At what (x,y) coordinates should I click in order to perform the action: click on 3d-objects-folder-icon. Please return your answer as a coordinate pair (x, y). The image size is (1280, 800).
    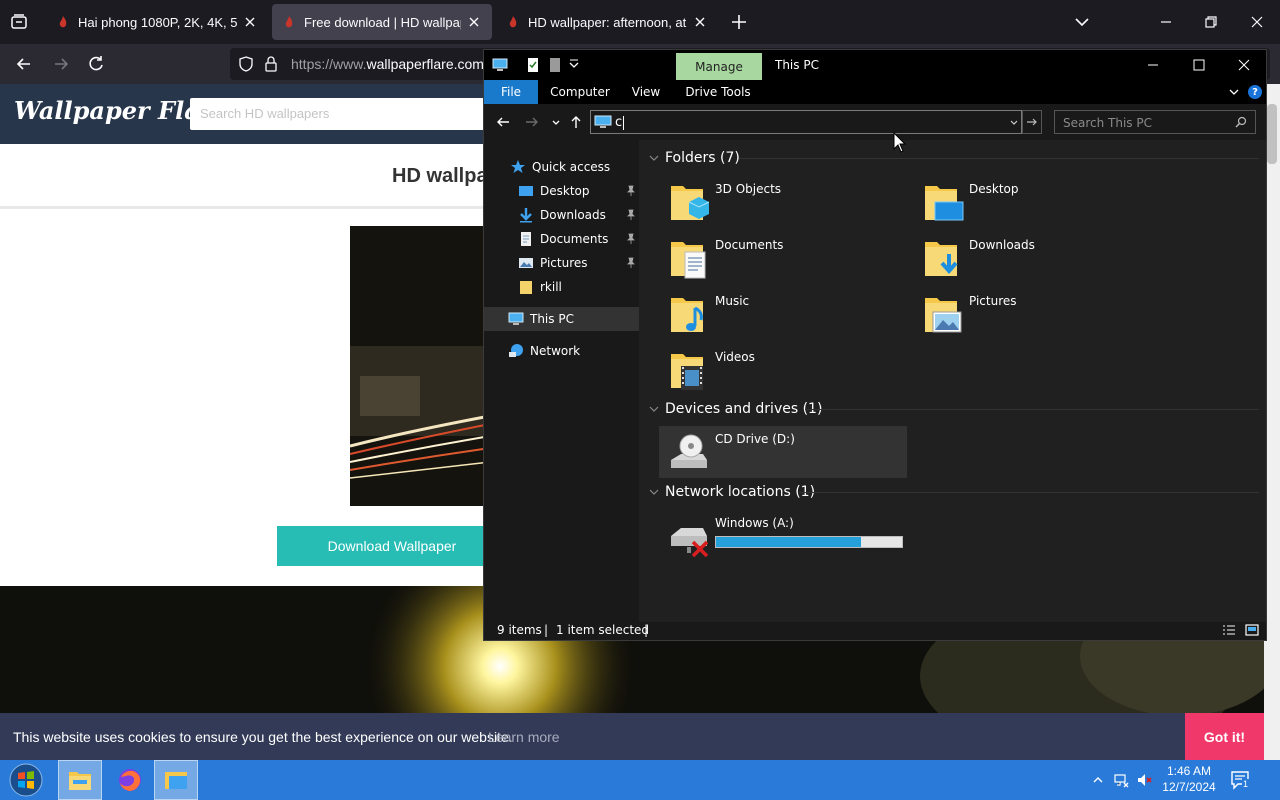
    Looking at the image, I should click on (690, 203).